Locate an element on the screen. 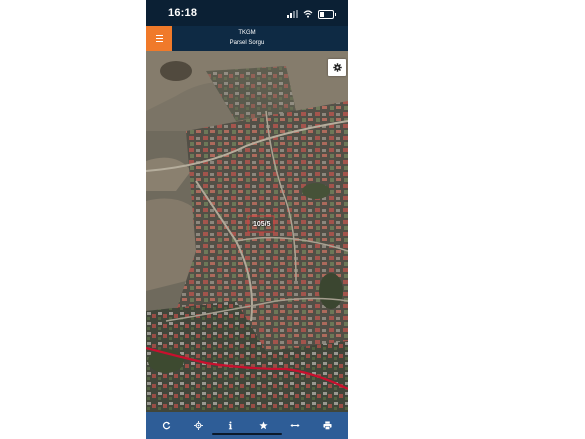 The width and height of the screenshot is (585, 439). measure-icon is located at coordinates (295, 425).